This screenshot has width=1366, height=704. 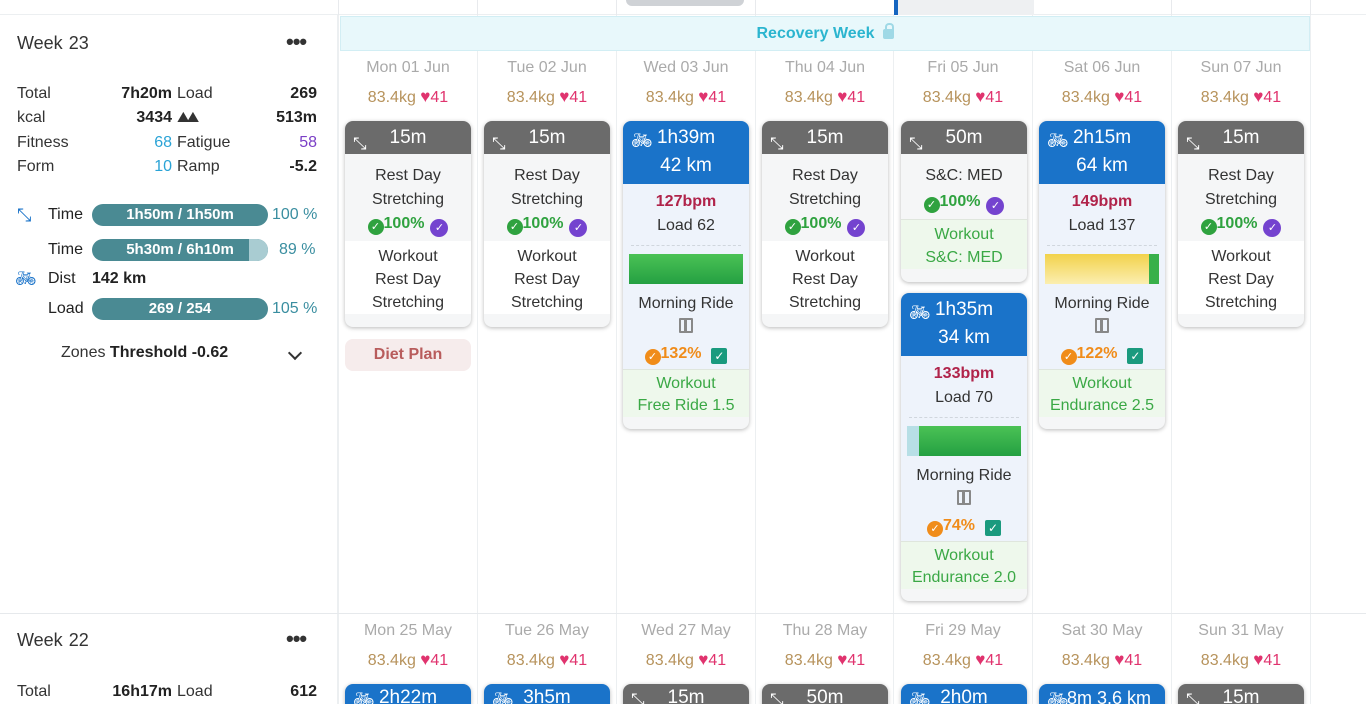 What do you see at coordinates (963, 631) in the screenshot?
I see `day-header: Fri 29 May` at bounding box center [963, 631].